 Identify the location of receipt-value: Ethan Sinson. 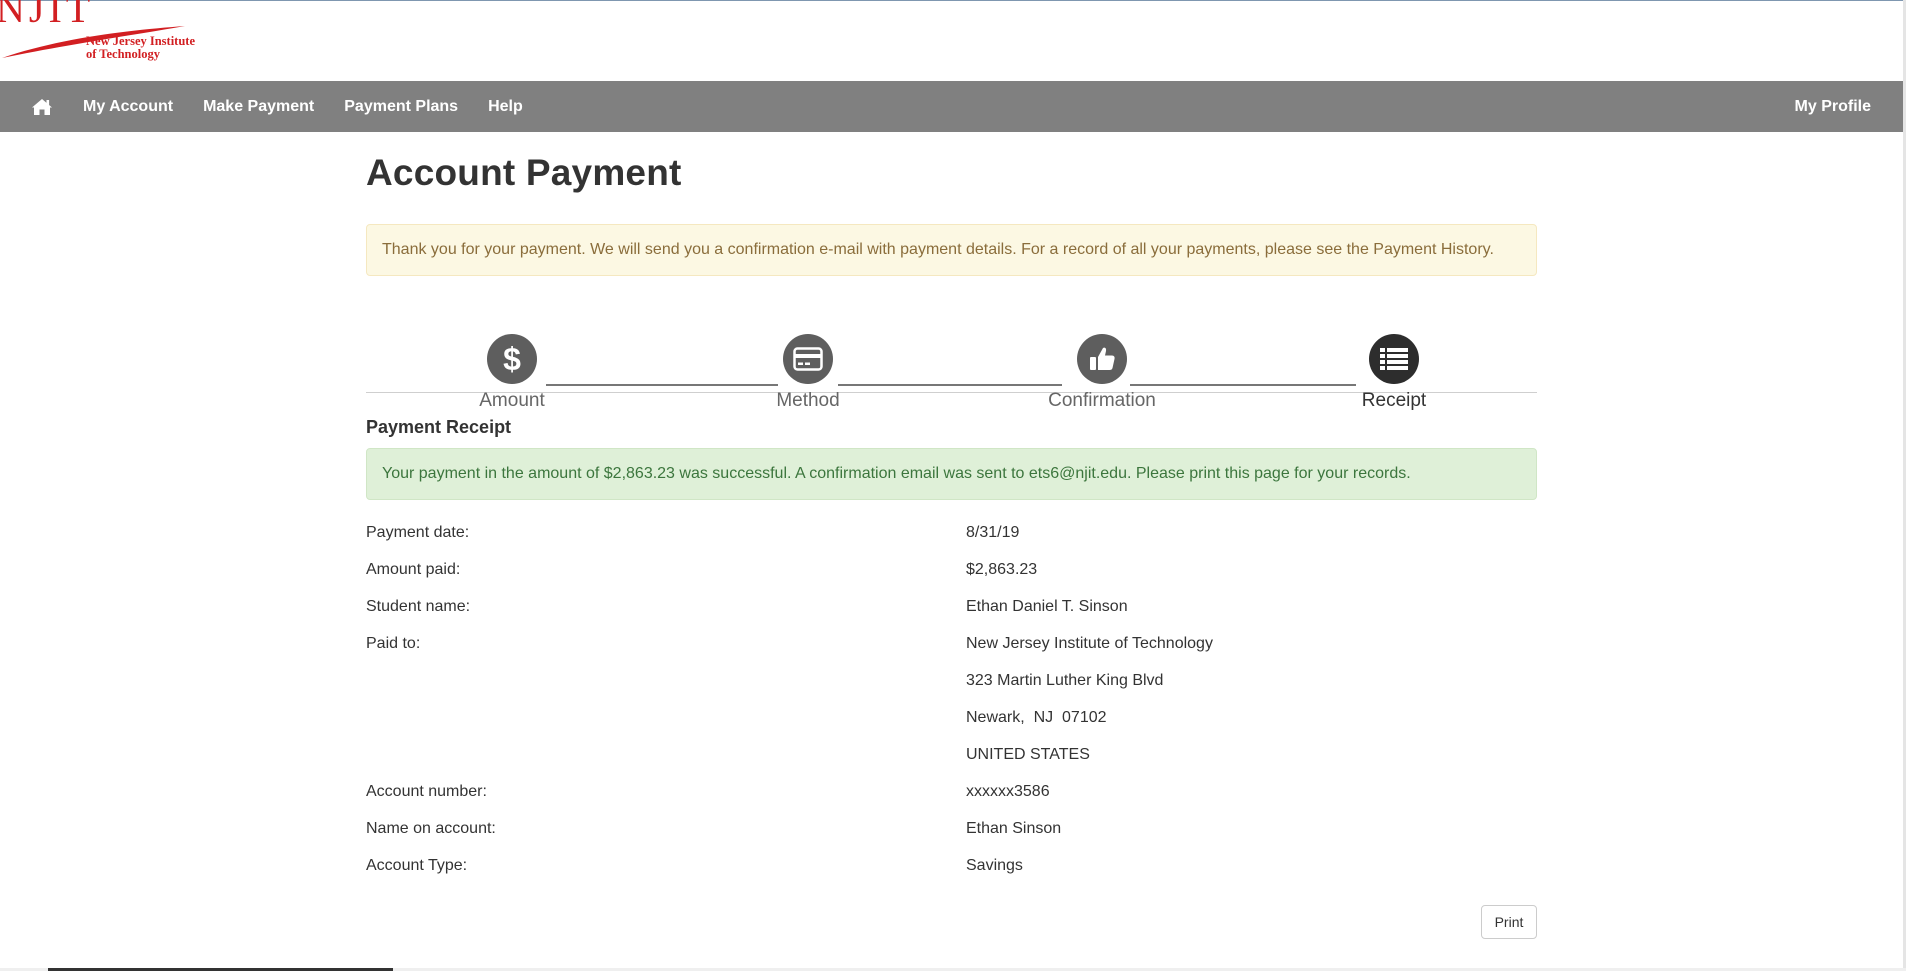
(1014, 828).